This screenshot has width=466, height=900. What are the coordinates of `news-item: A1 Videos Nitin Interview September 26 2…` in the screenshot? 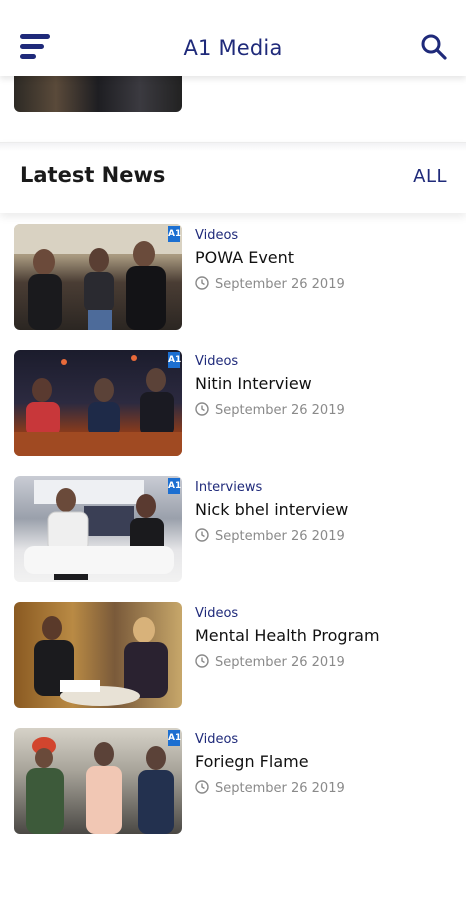 It's located at (233, 404).